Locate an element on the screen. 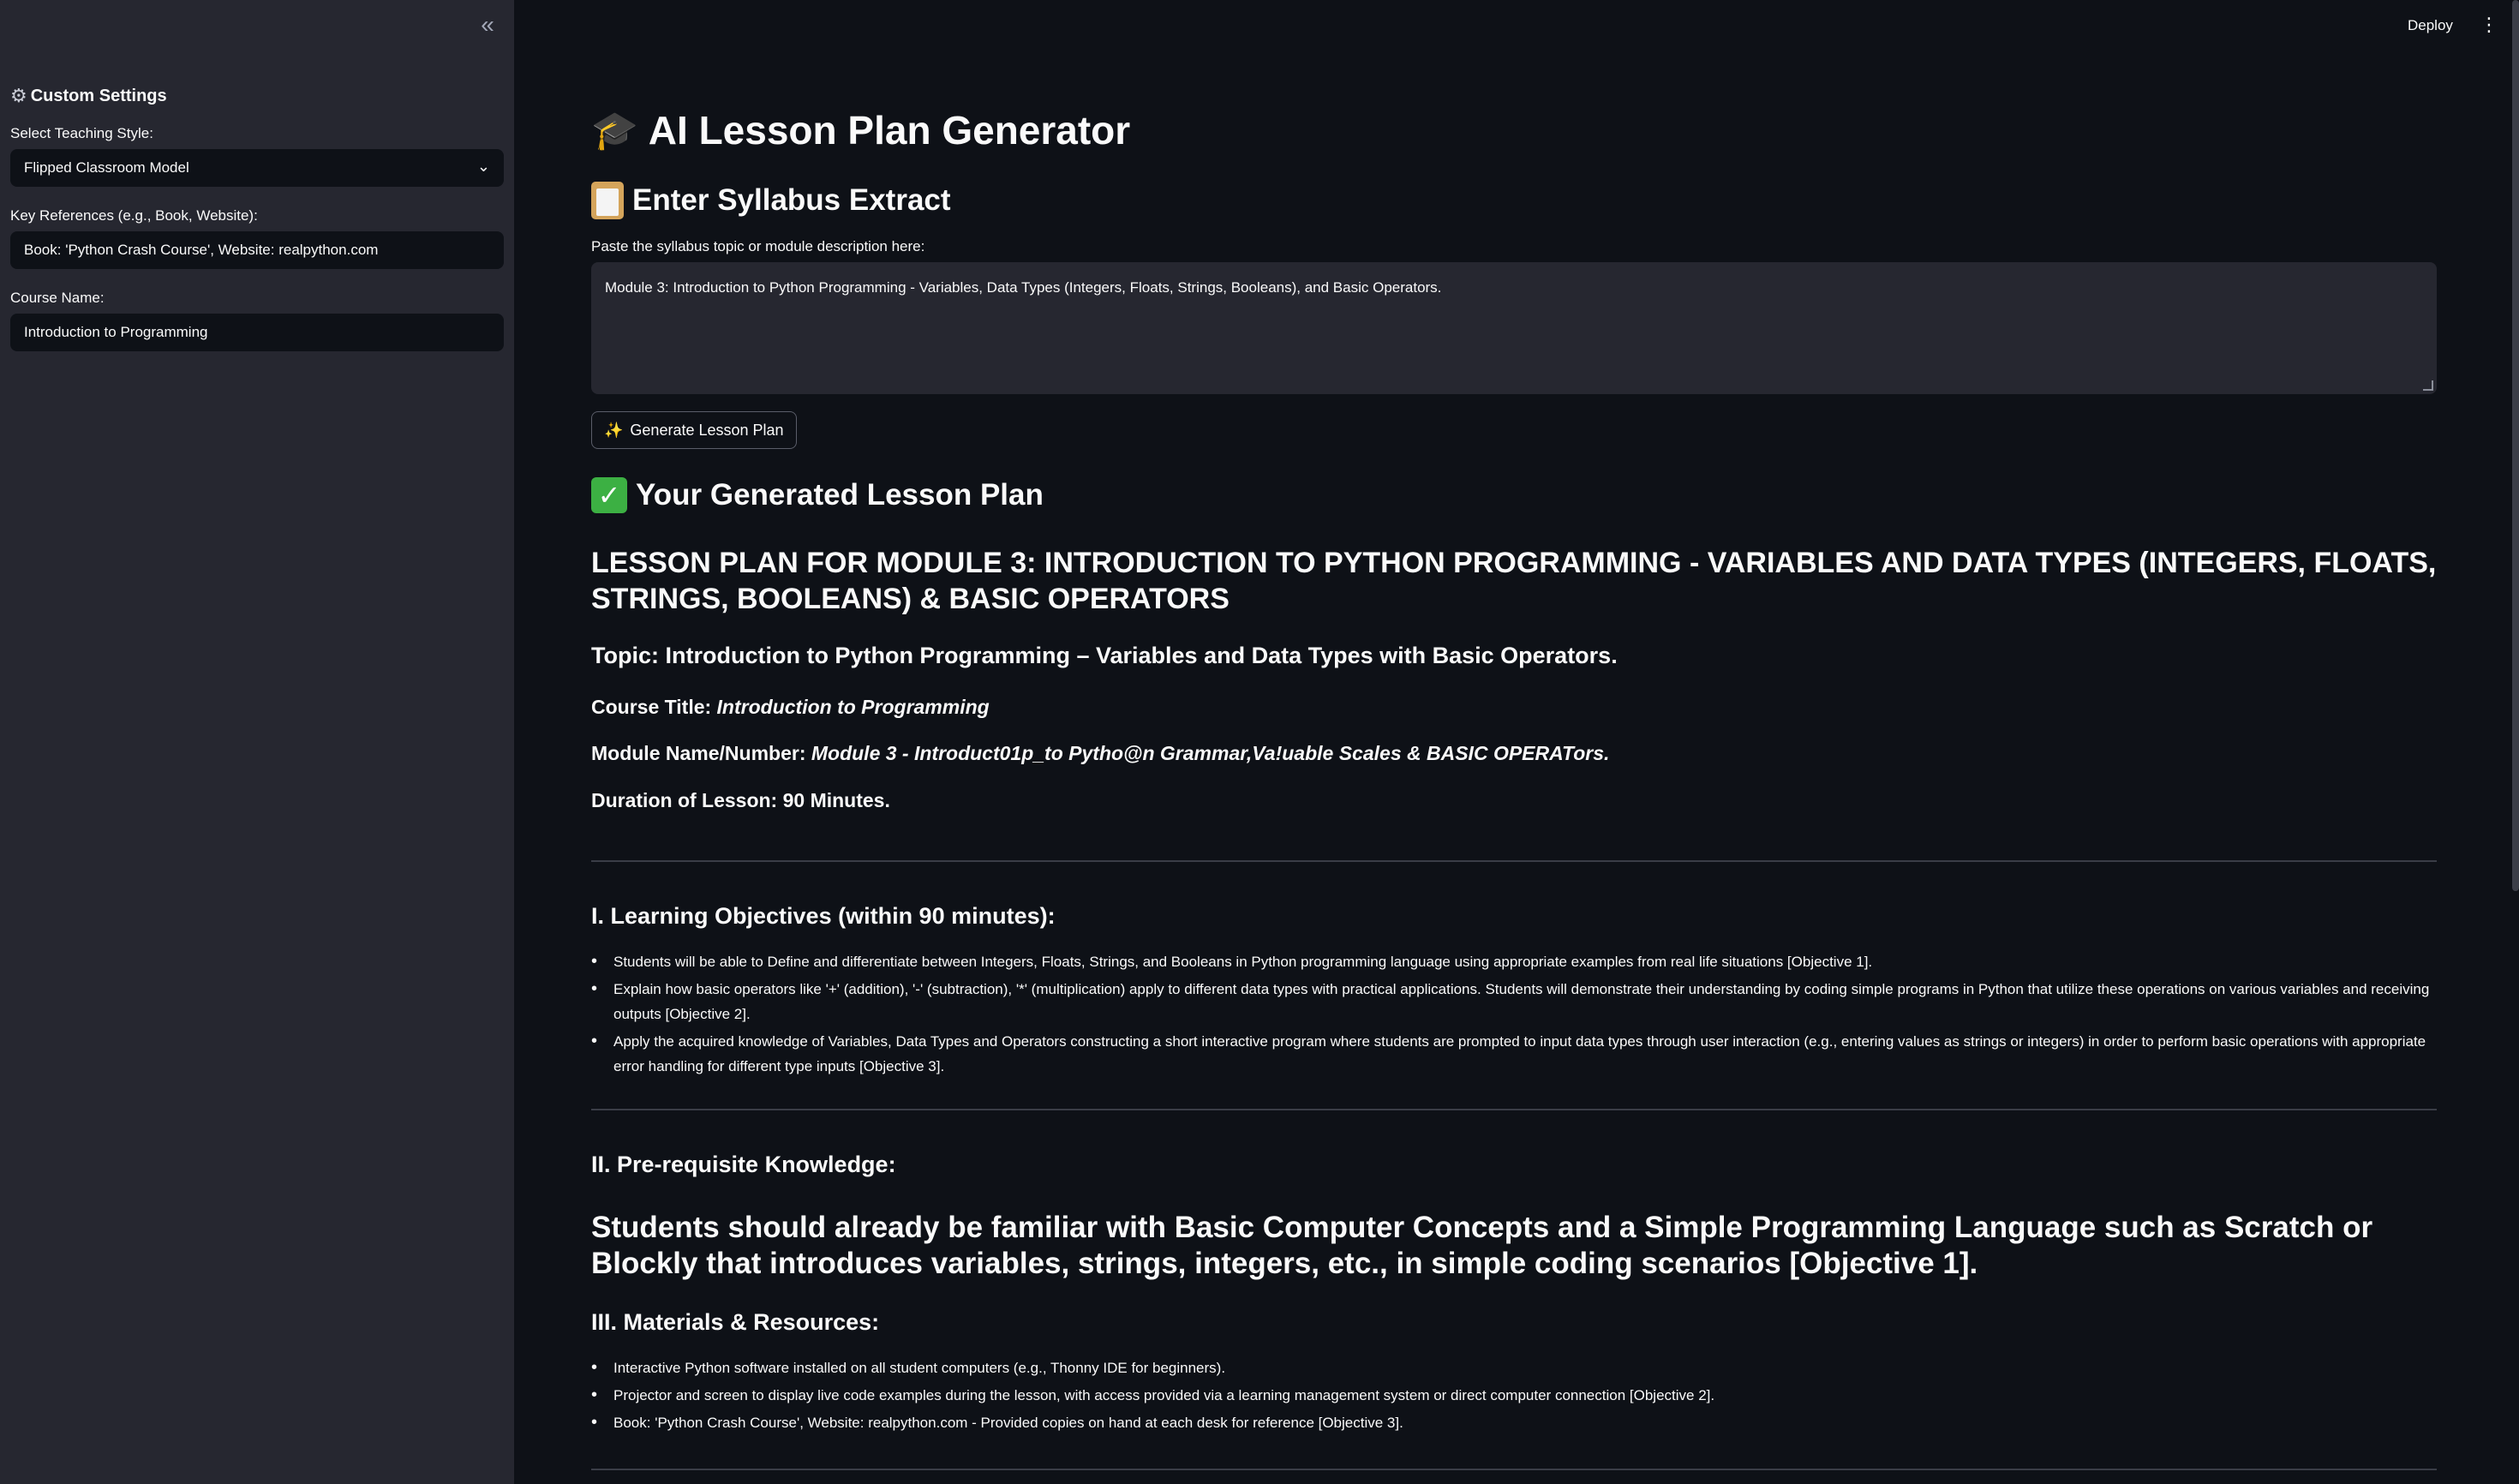 This screenshot has height=1484, width=2519. teaching-style-label: Select Teaching Style: is located at coordinates (81, 133).